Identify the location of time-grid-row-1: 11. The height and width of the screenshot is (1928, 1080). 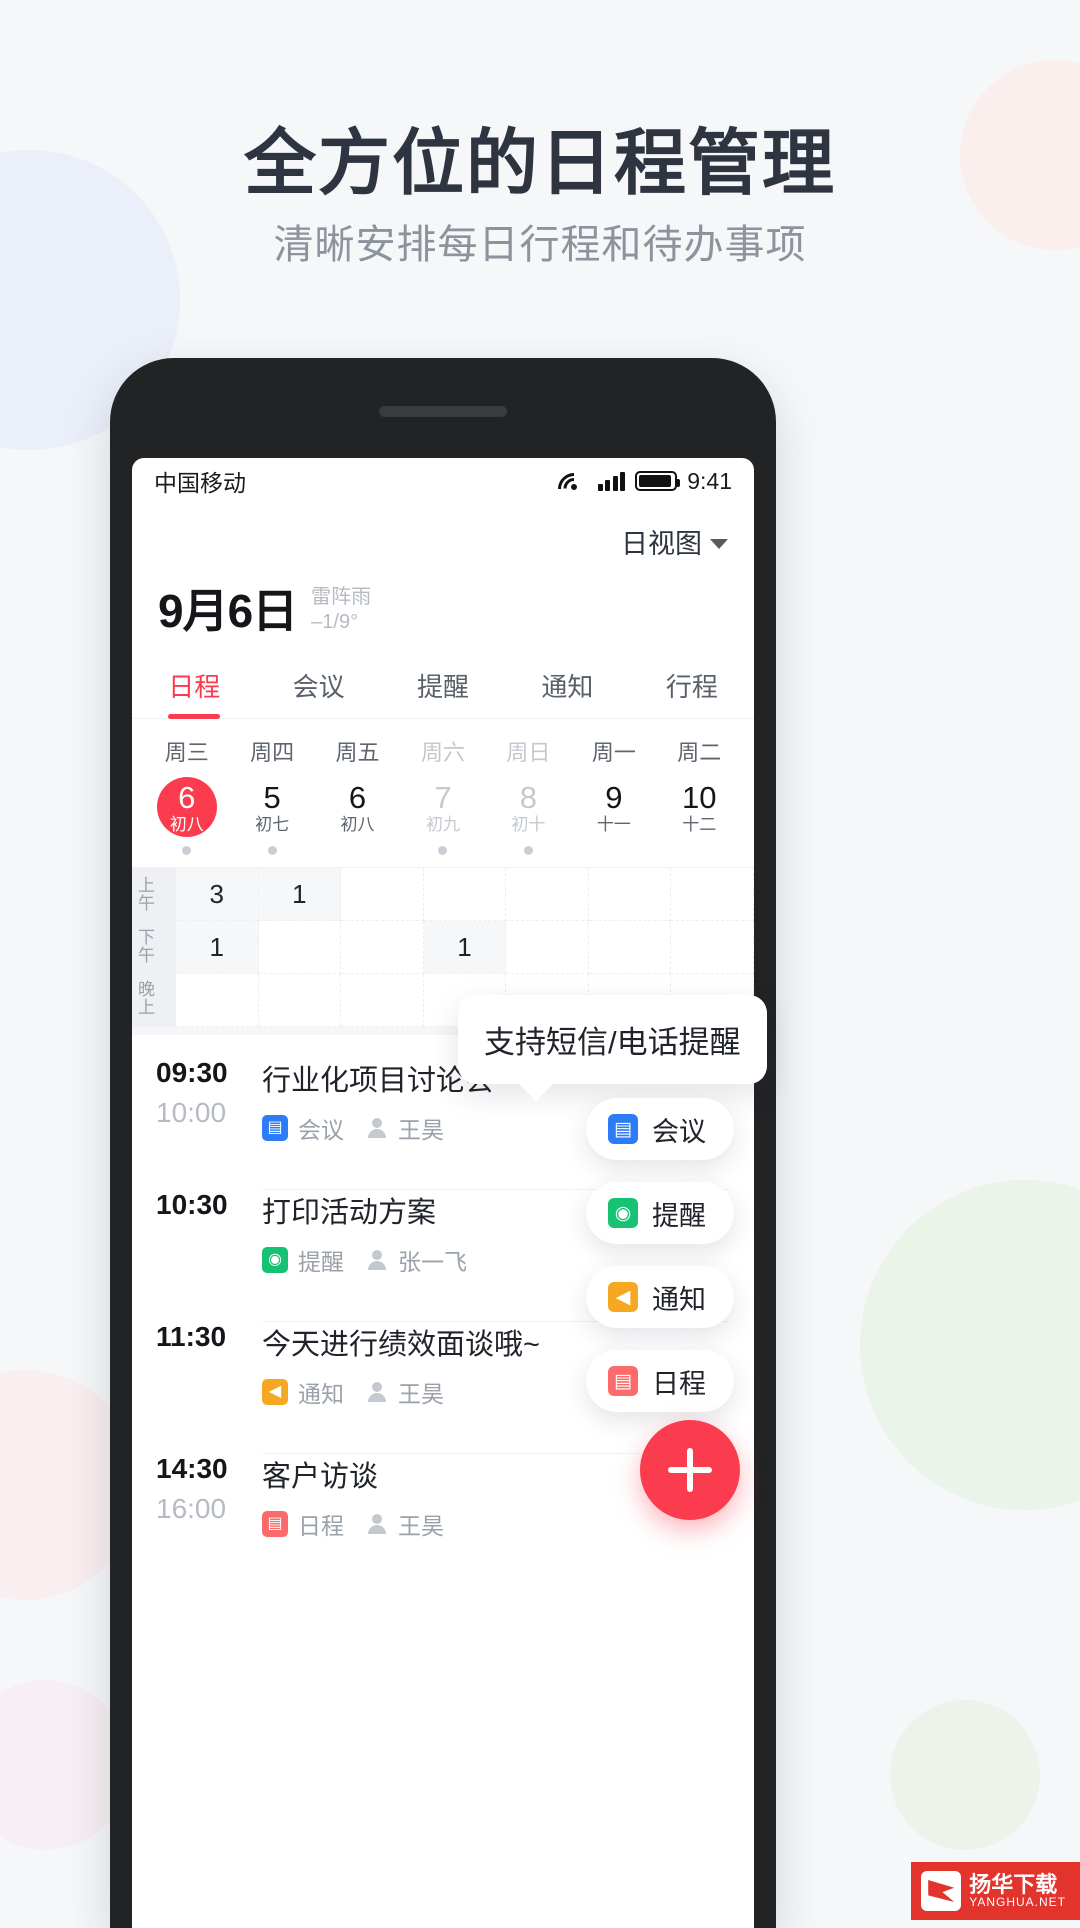
(465, 947).